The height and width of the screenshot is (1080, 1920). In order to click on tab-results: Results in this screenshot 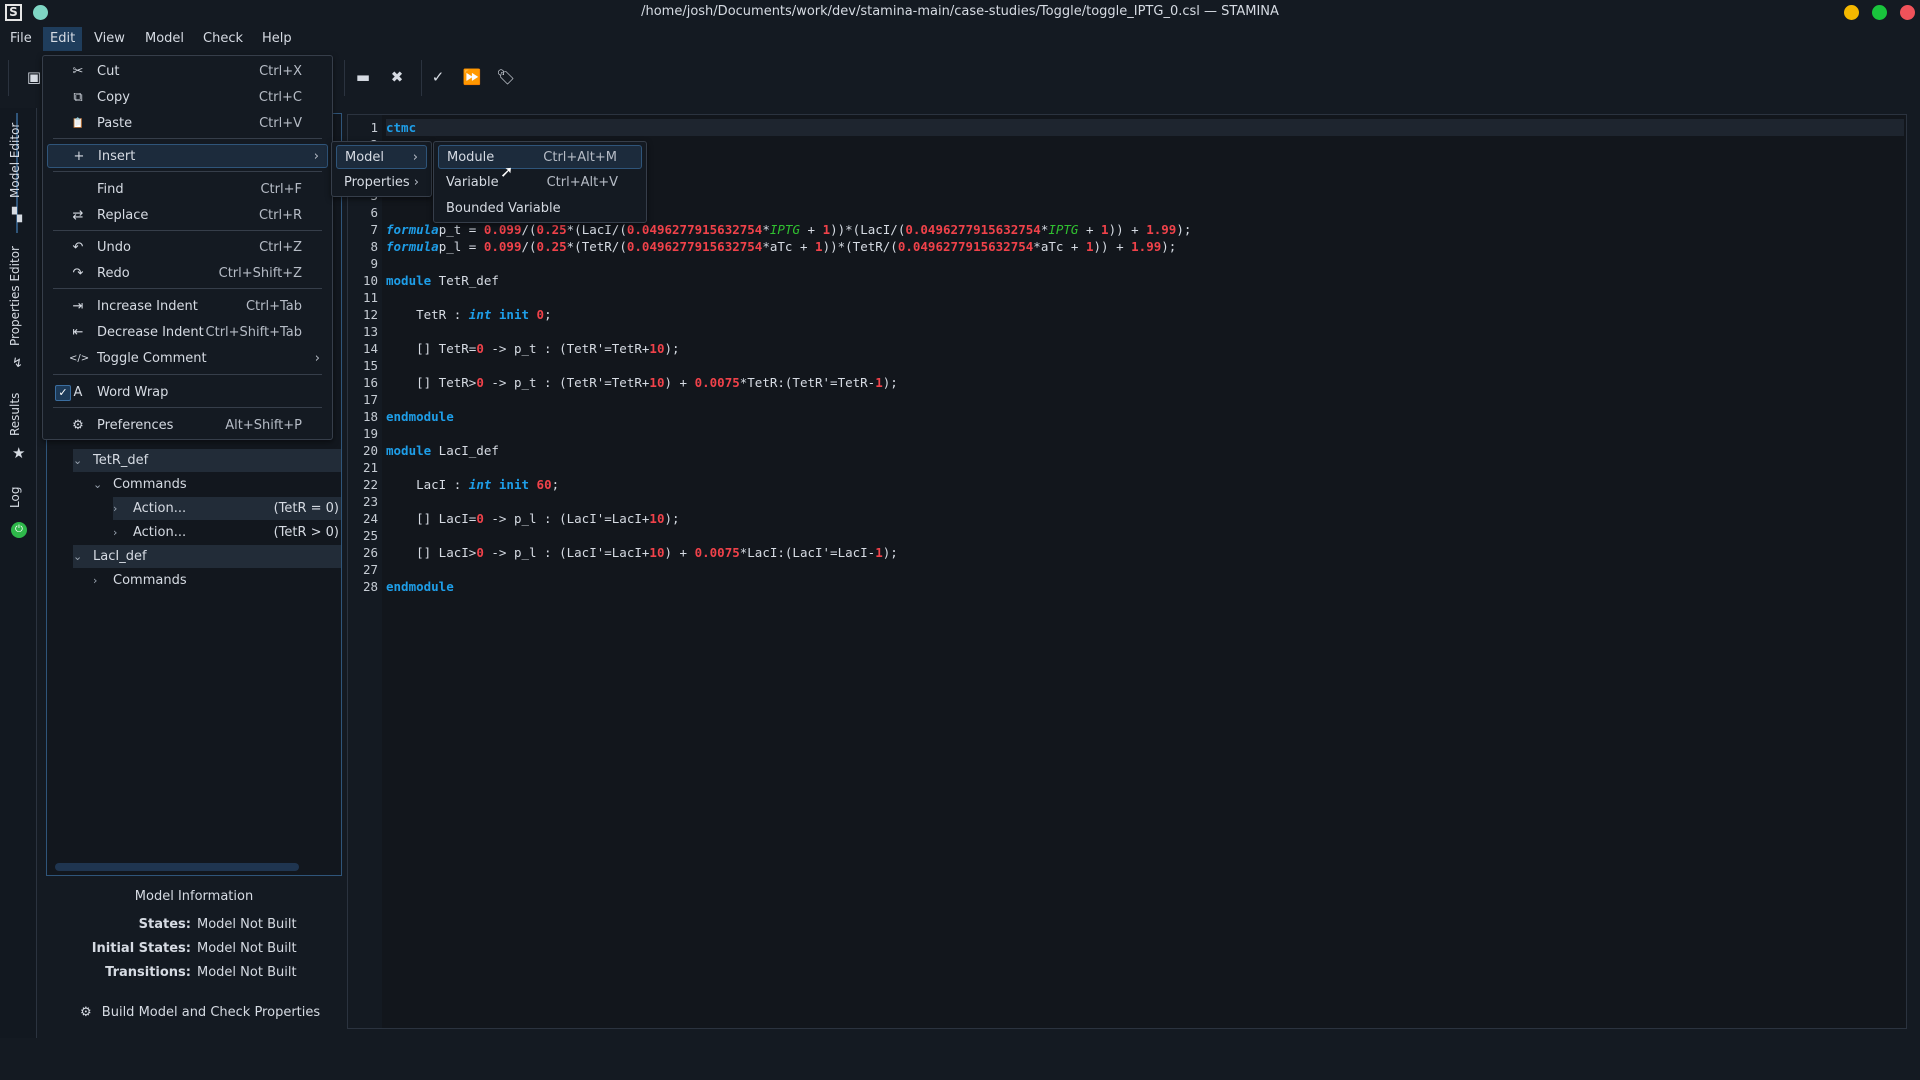, I will do `click(15, 414)`.